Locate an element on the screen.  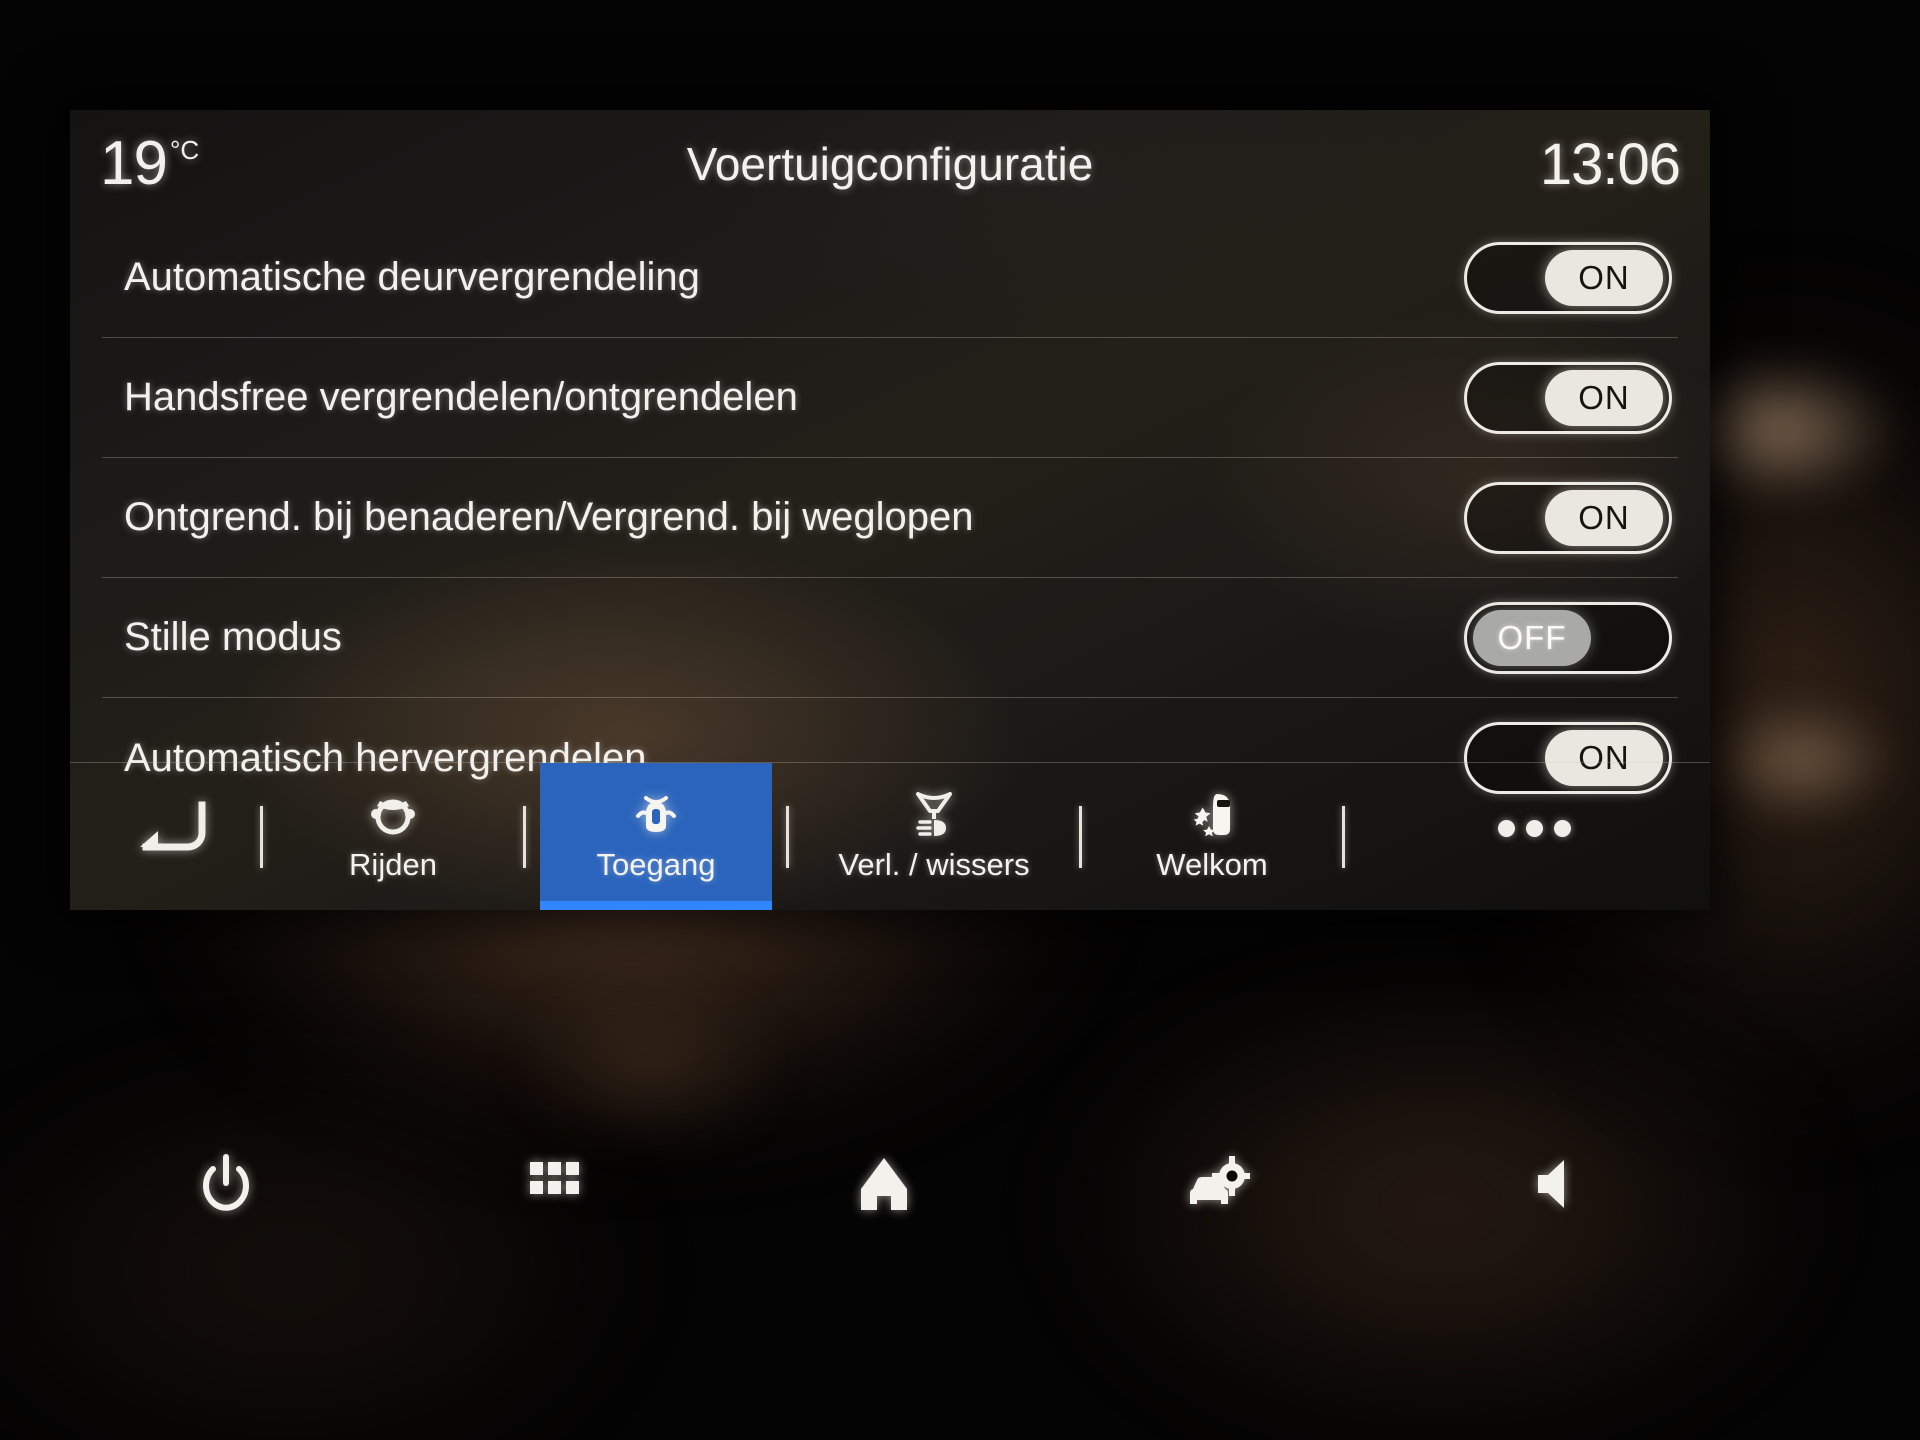
vehicle-settings-icon is located at coordinates (1220, 1180).